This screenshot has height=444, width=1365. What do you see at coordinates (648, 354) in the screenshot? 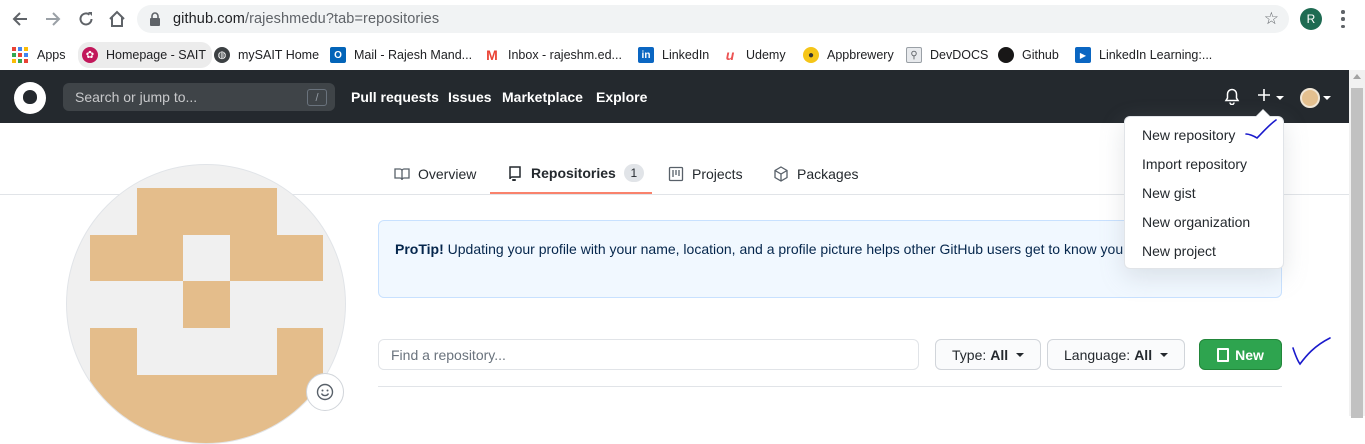
I see `find-repository-input` at bounding box center [648, 354].